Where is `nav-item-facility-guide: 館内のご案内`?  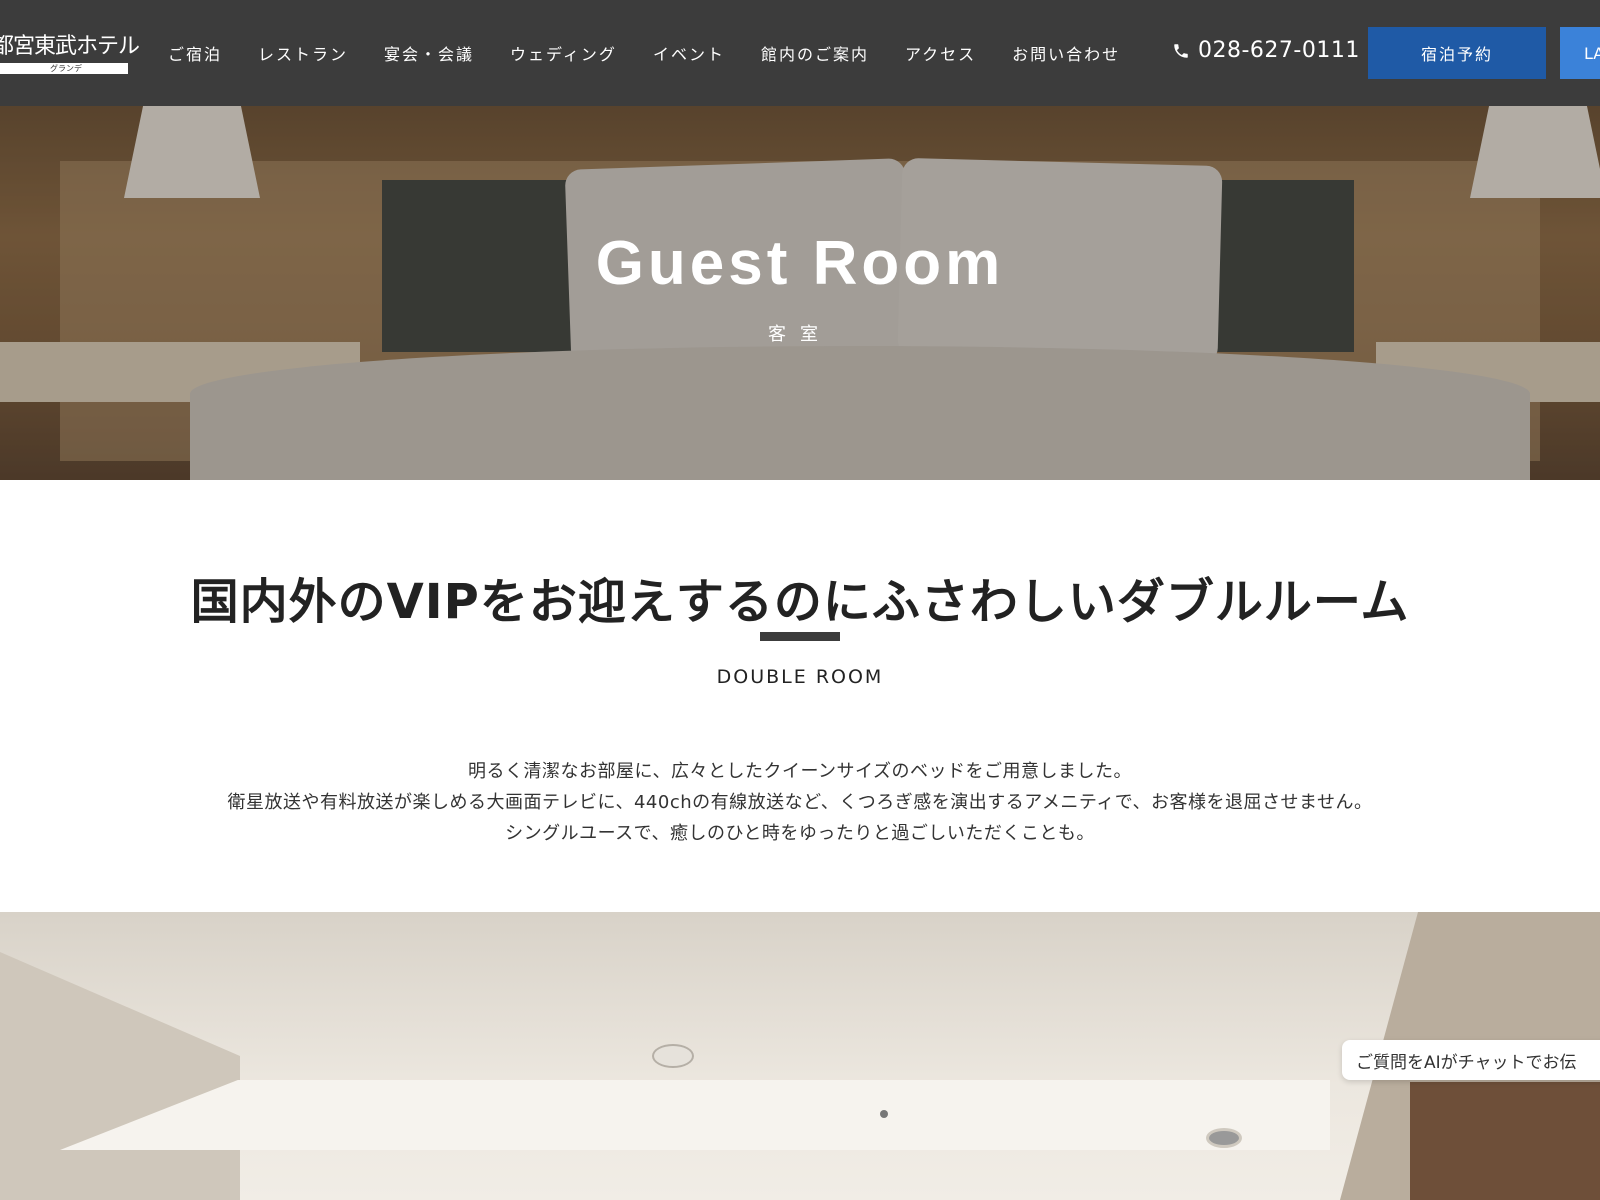
nav-item-facility-guide: 館内のご案内 is located at coordinates (815, 53).